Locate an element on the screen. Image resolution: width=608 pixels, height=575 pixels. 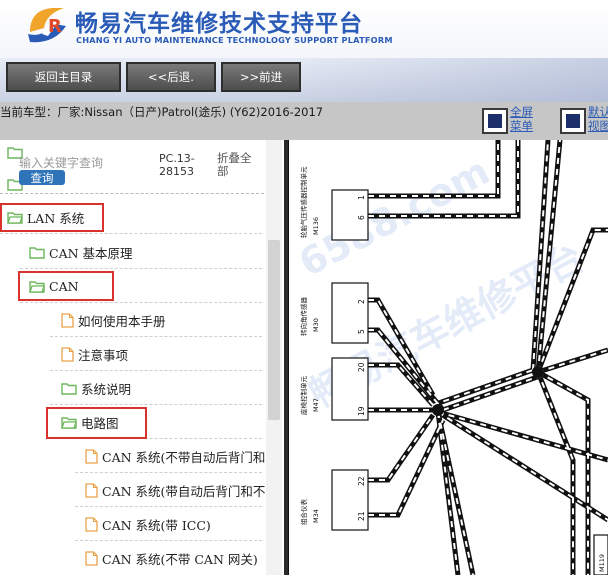
fullscreen-icon is located at coordinates (495, 121).